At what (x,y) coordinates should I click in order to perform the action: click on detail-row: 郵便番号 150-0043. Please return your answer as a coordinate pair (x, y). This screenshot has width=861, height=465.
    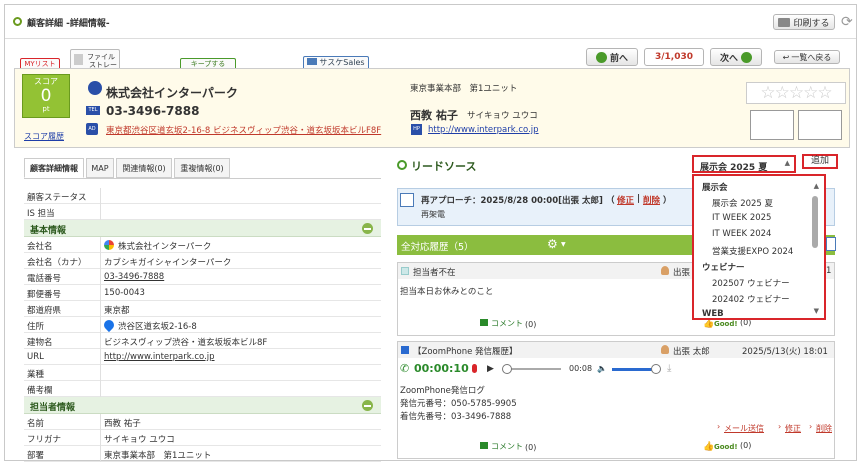
    Looking at the image, I should click on (202, 293).